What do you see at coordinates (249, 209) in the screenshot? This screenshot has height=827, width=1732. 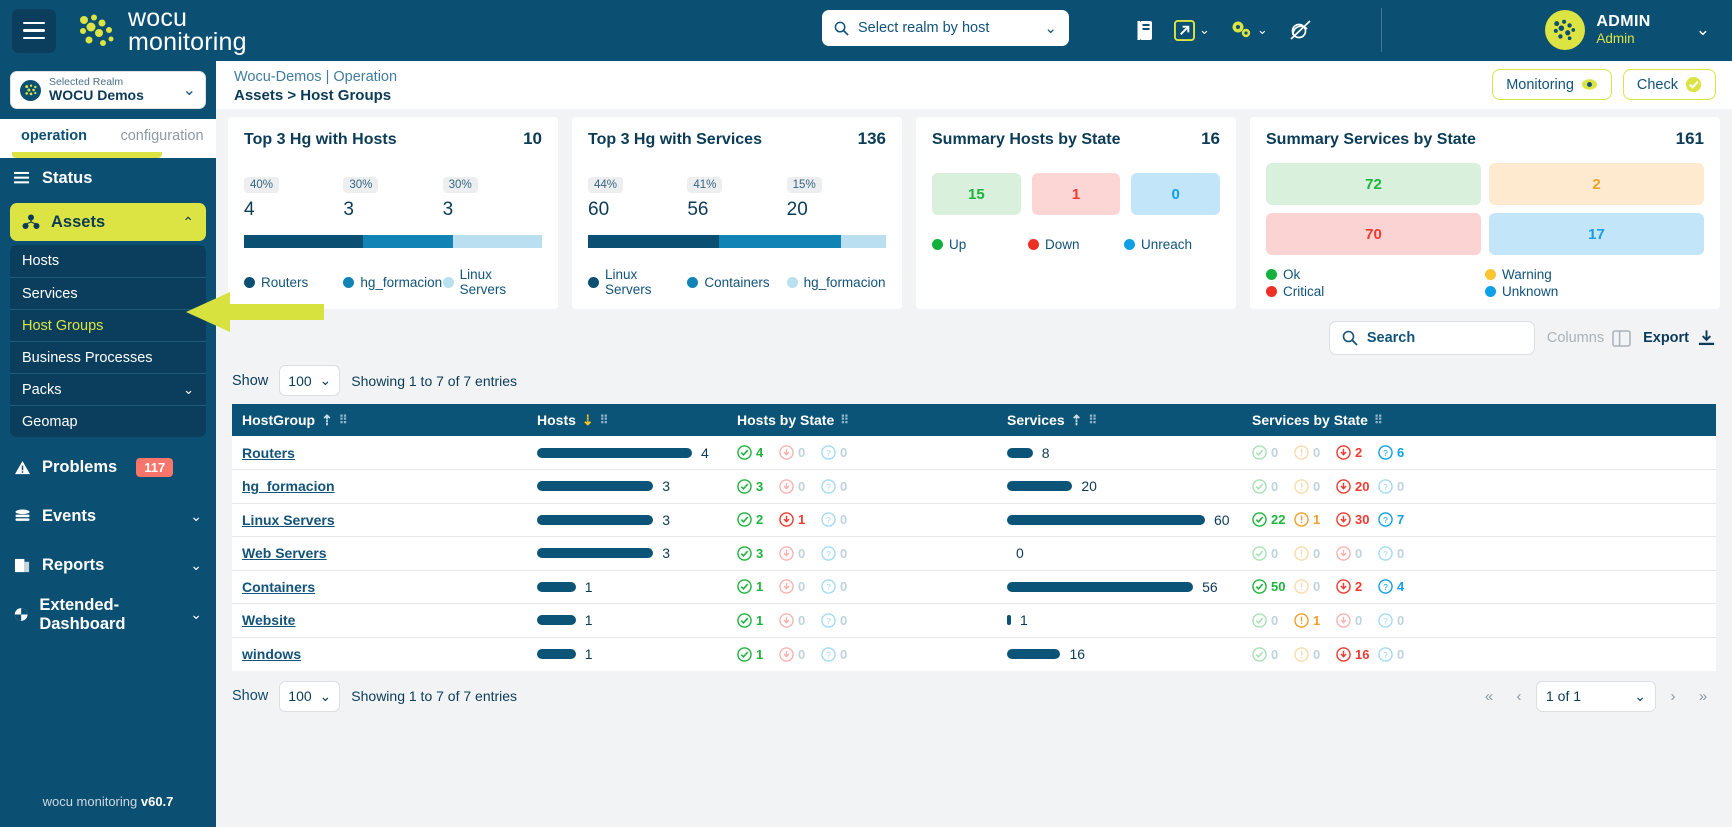 I see `stat-value: 4` at bounding box center [249, 209].